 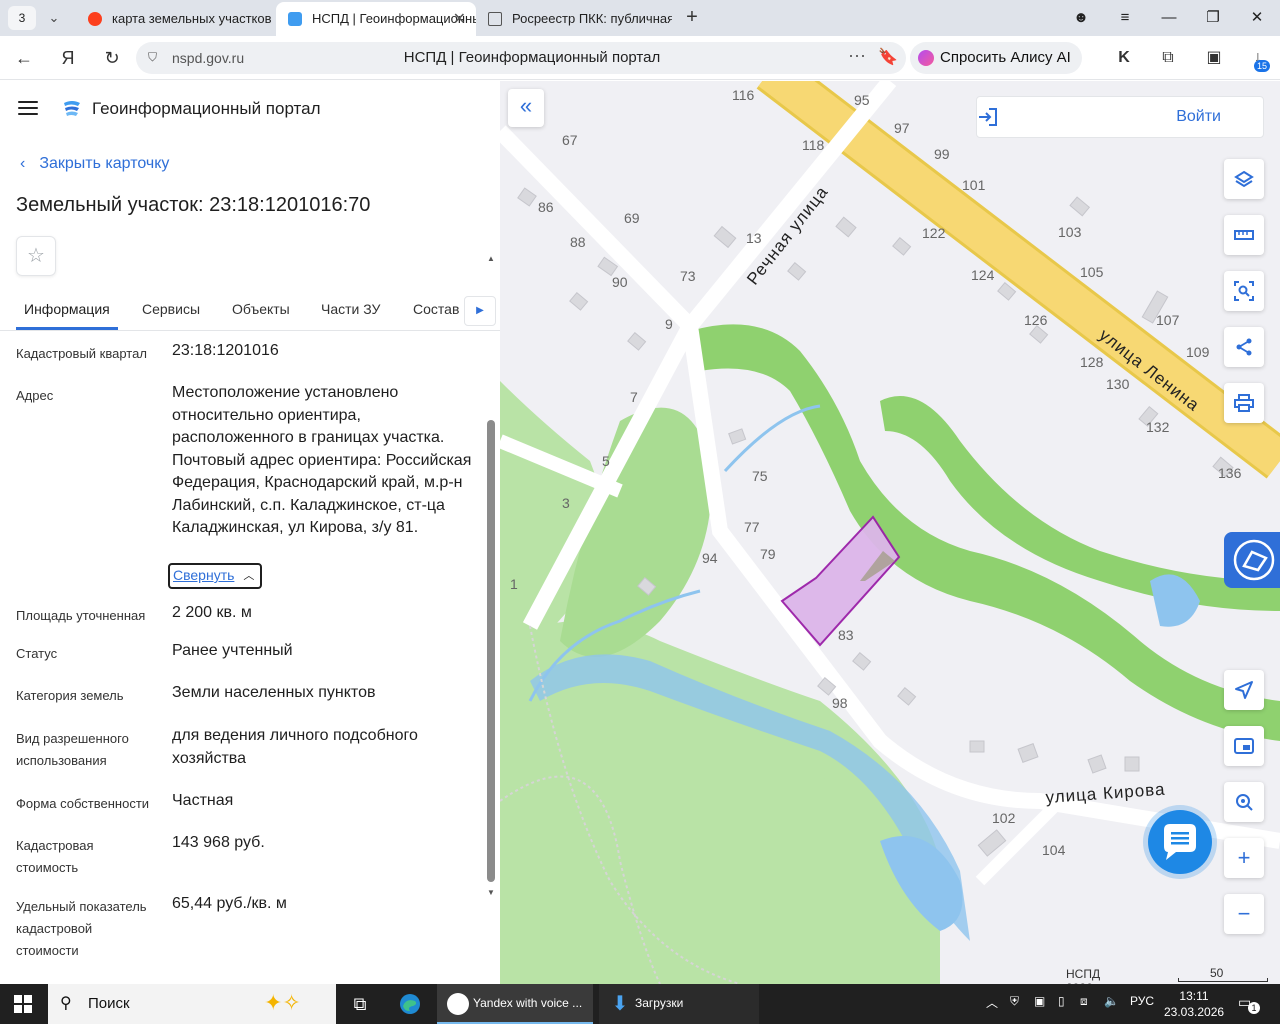 What do you see at coordinates (1194, 1004) in the screenshot?
I see `clock: 13:11 23.03.2026` at bounding box center [1194, 1004].